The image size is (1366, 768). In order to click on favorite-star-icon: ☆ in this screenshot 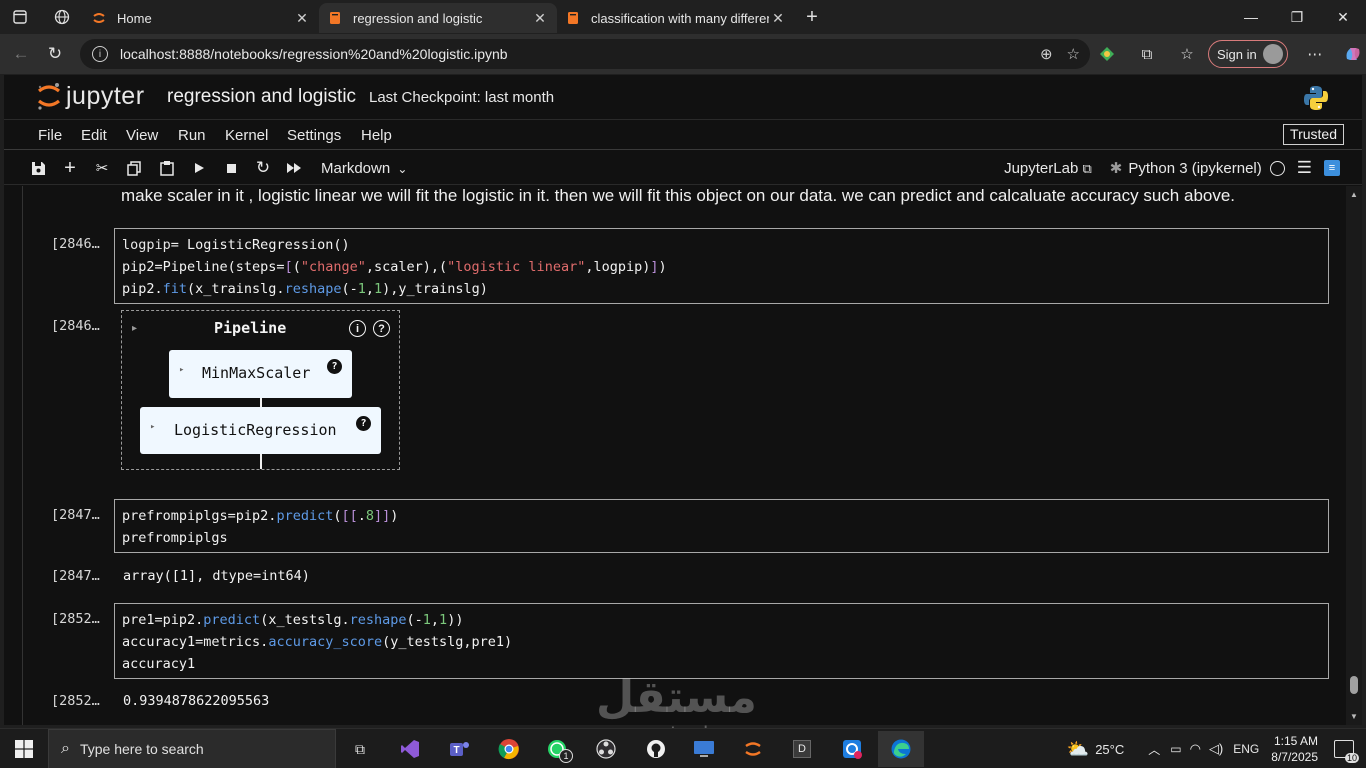, I will do `click(1073, 54)`.